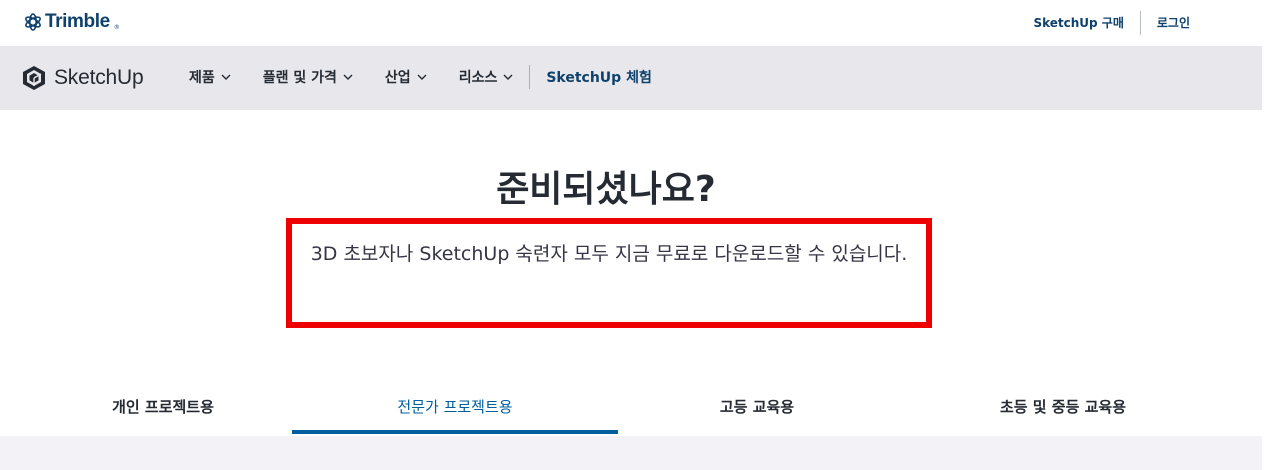  Describe the element at coordinates (530, 77) in the screenshot. I see `nav-divider` at that location.